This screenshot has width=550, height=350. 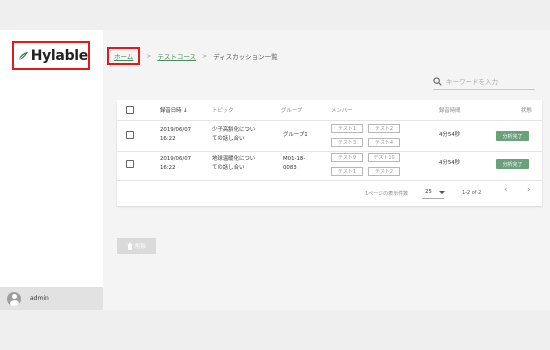 What do you see at coordinates (23, 55) in the screenshot?
I see `hylable-leaf-icon` at bounding box center [23, 55].